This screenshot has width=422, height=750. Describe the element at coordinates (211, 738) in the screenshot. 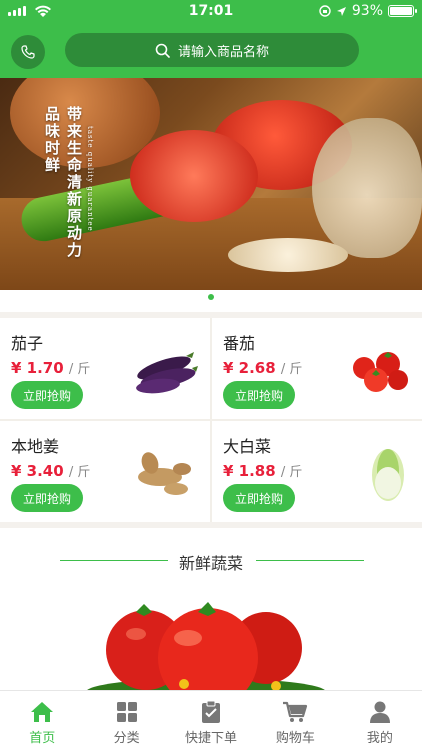

I see `tab-label: 快捷下单` at that location.